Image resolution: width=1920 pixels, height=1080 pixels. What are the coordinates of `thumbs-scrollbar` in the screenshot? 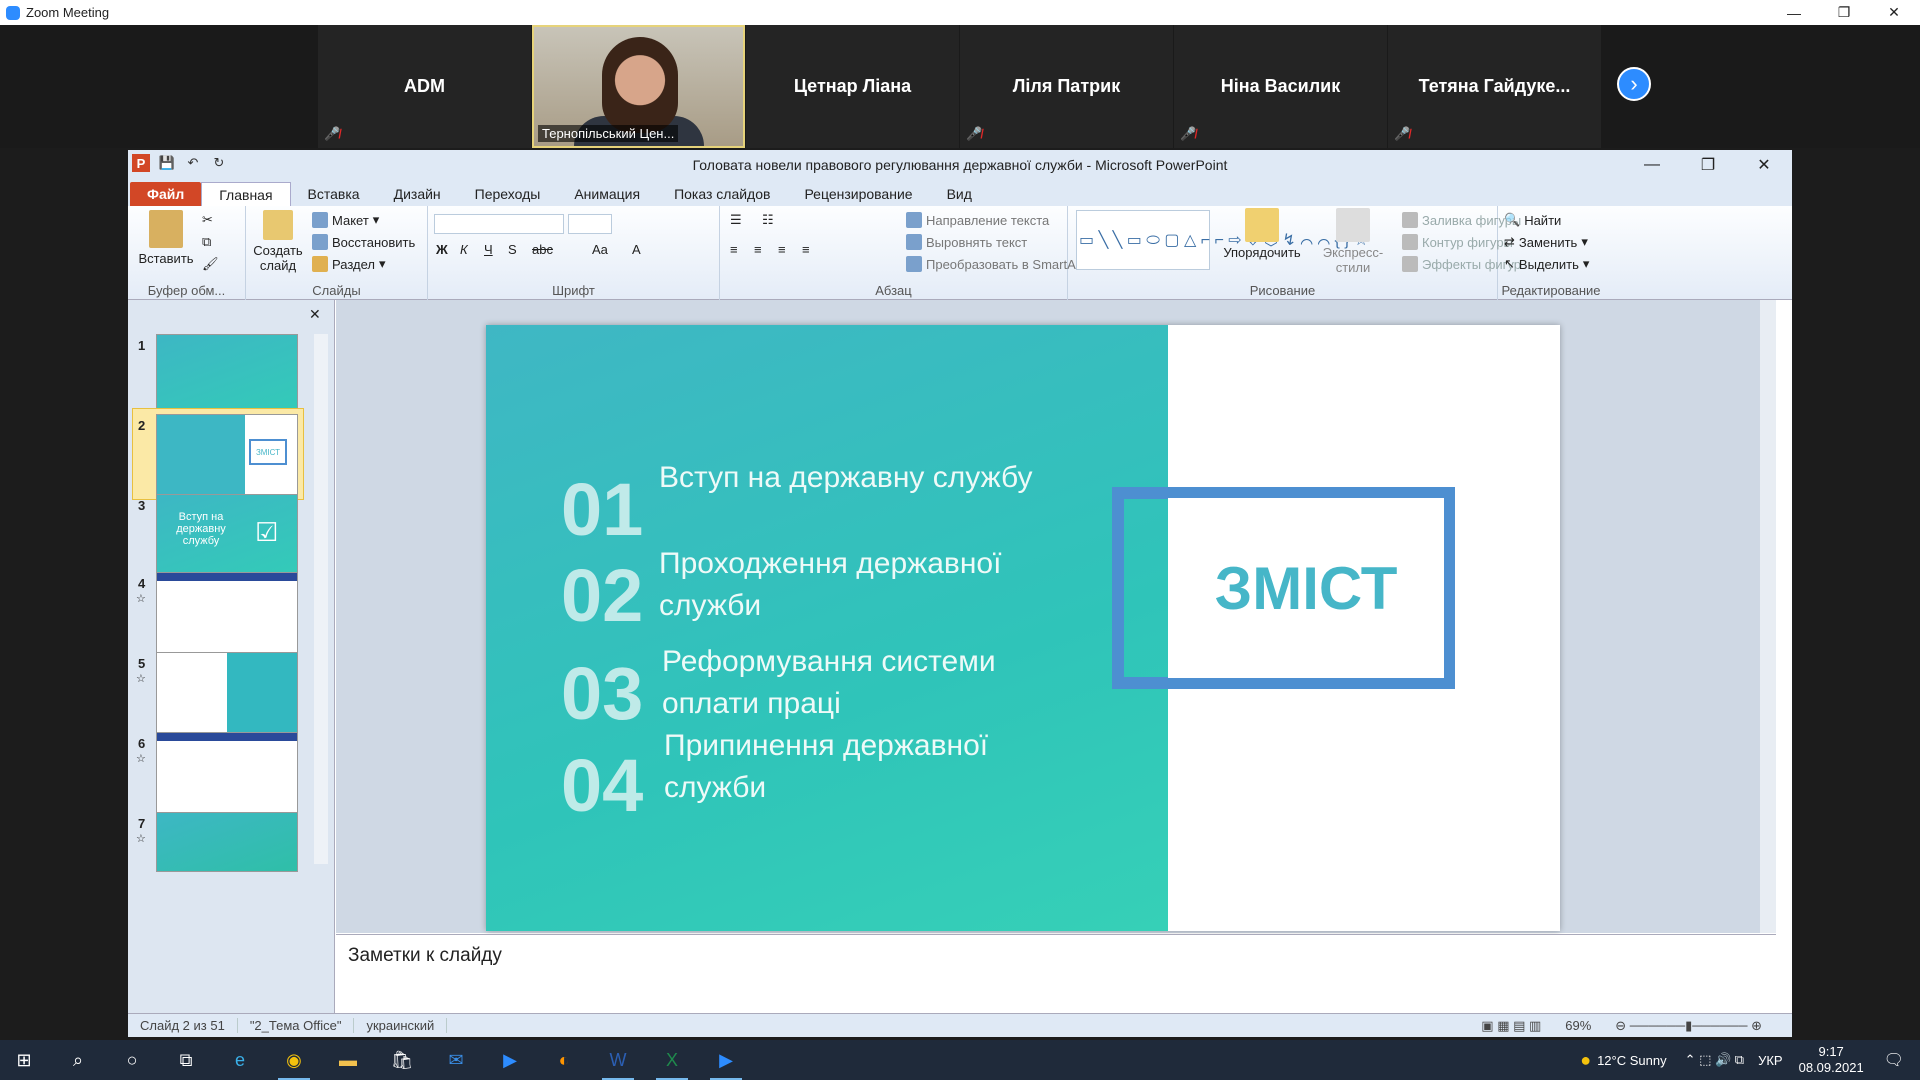 It's located at (321, 599).